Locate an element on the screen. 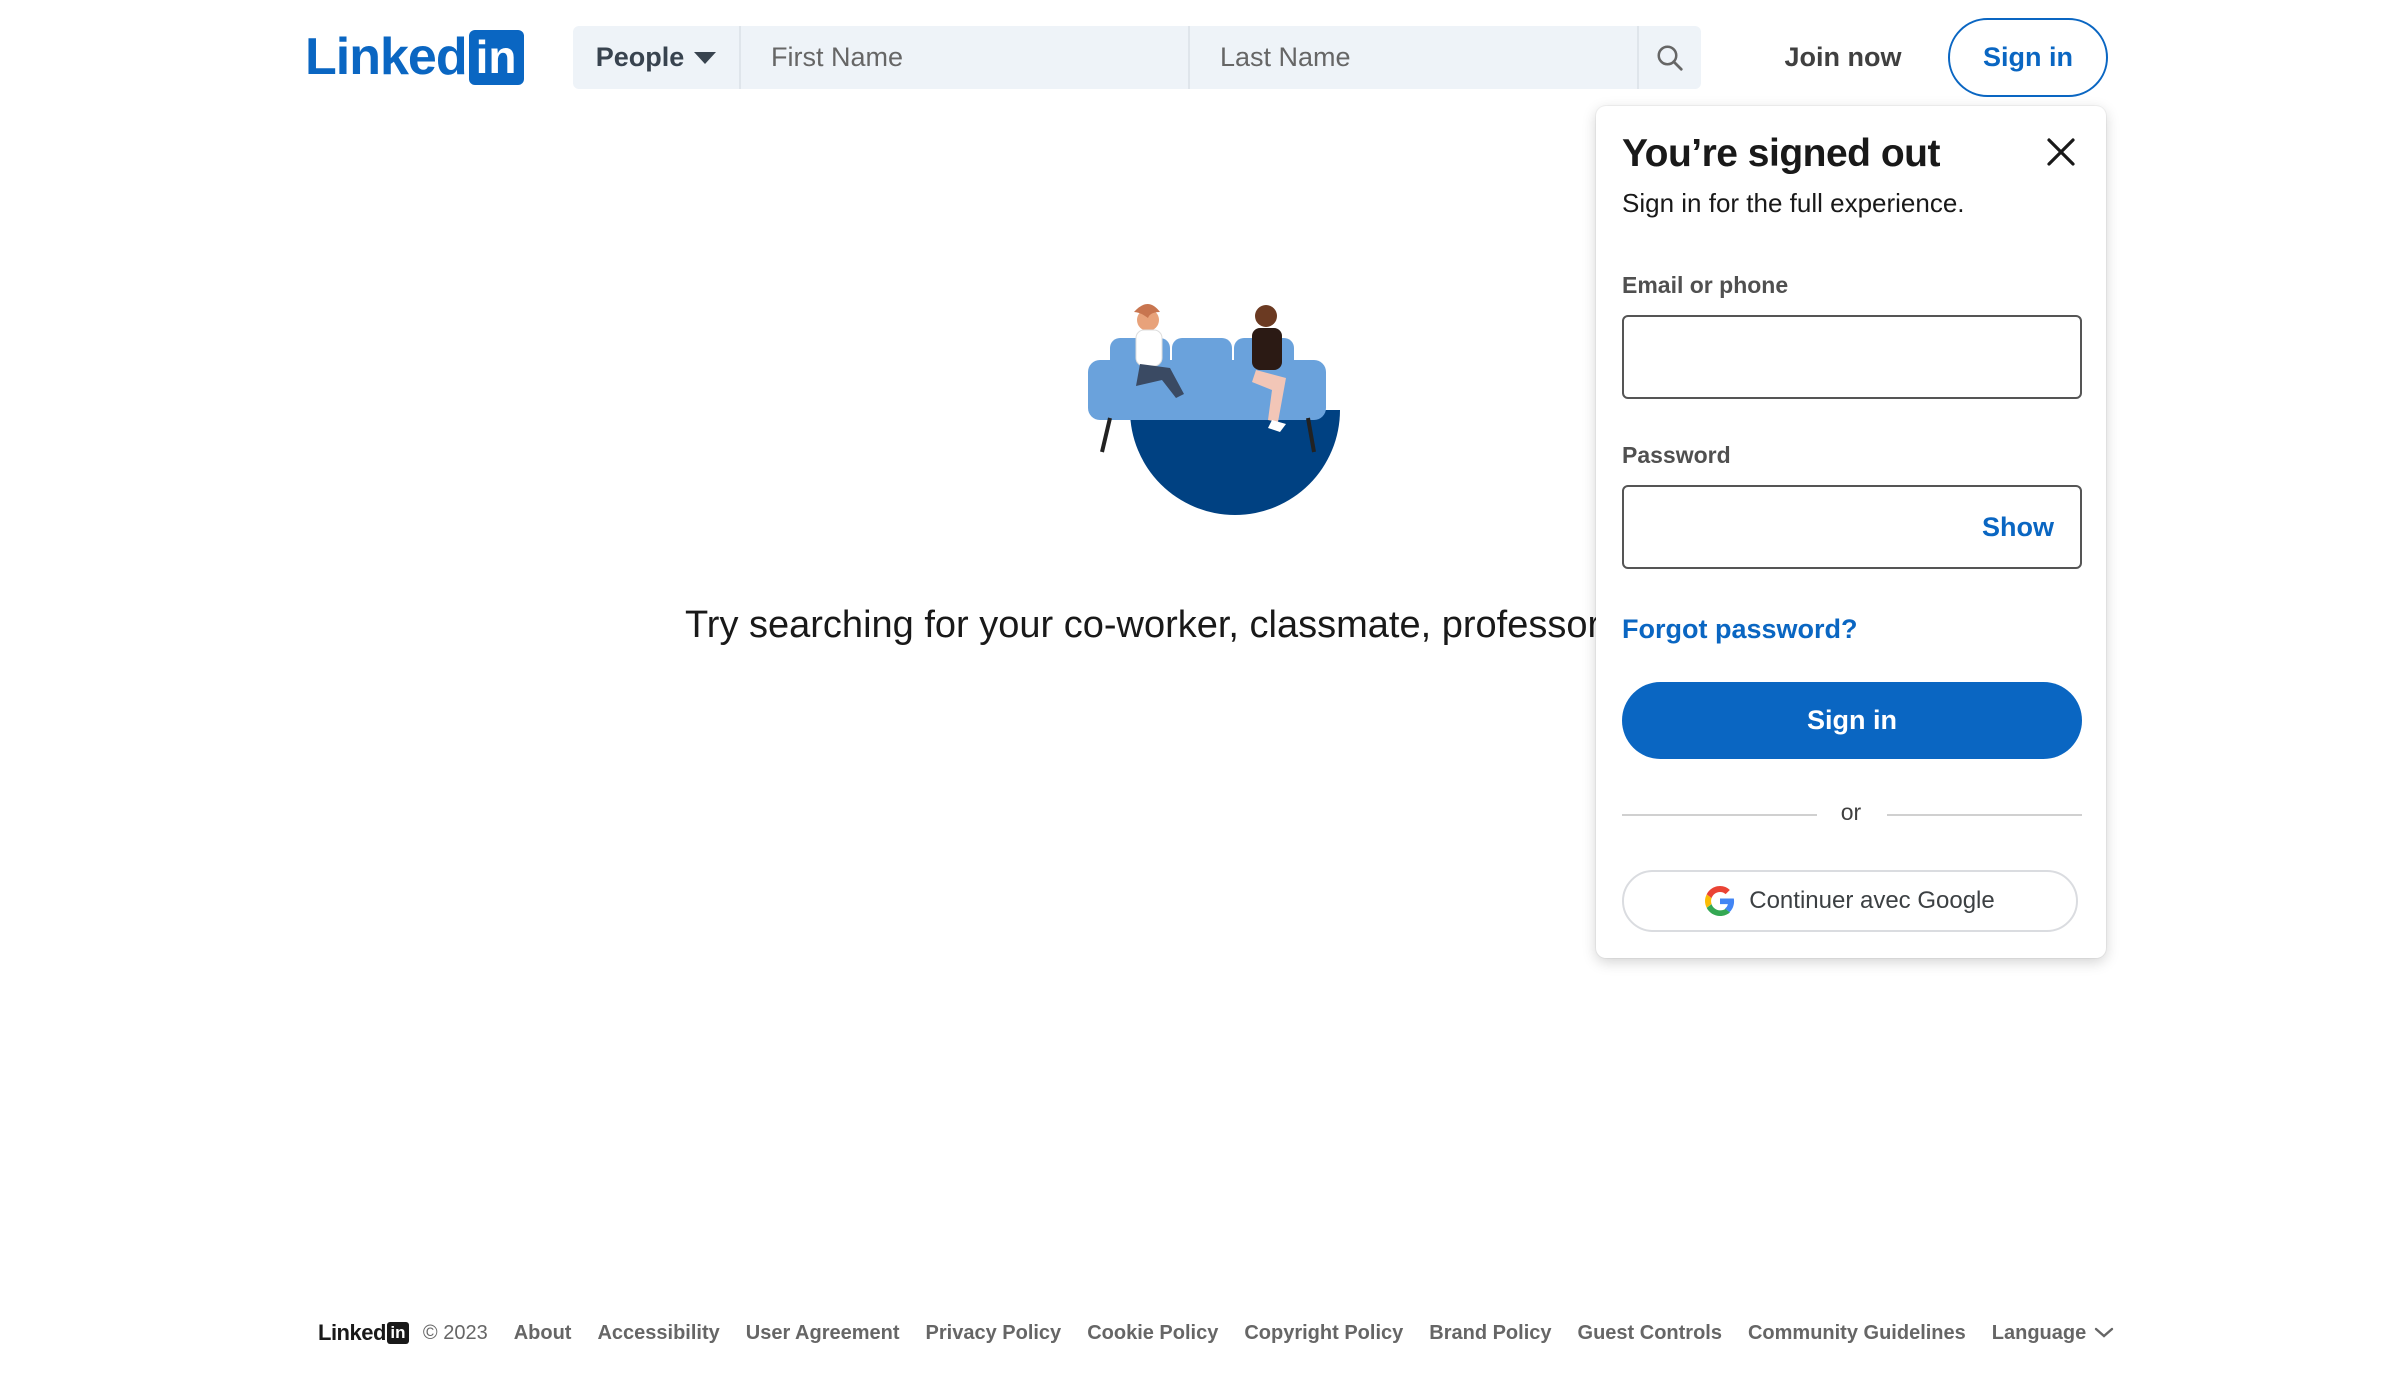 Image resolution: width=2400 pixels, height=1379 pixels. footer-link-privacy-policy: Privacy Policy is located at coordinates (994, 1333).